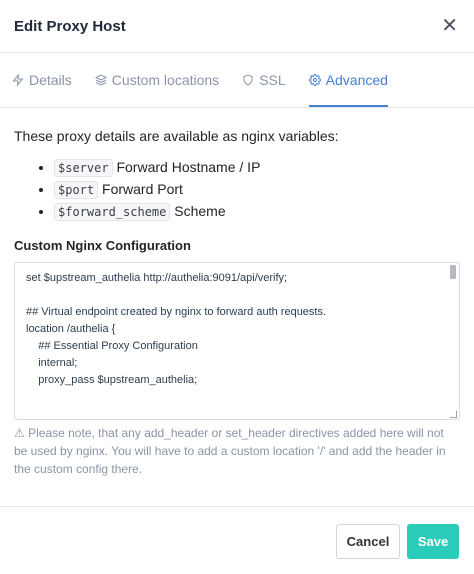  I want to click on list-item: $server Forward Hostname / IP, so click(257, 167).